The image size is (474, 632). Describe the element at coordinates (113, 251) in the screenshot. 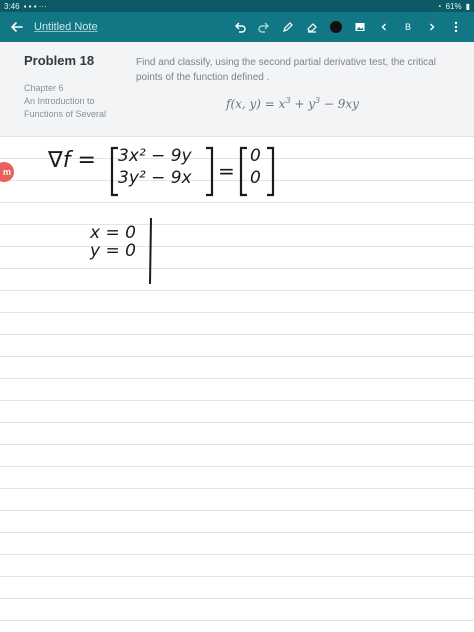

I see `condition-line: y = 0` at that location.